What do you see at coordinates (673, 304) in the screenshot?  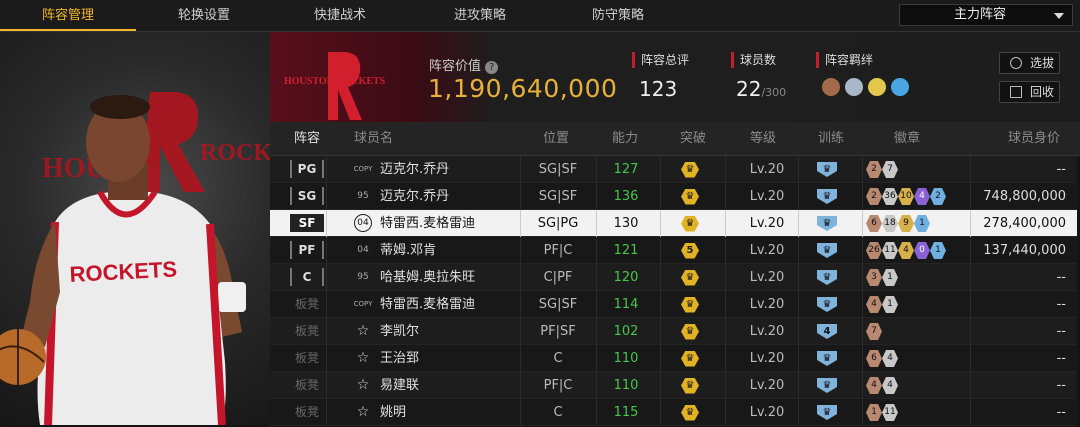 I see `table-row: 板凳 COPY 特雷西.麦格雷迪 SG|SF 114 ♛ Lv.20 ♛ 4 1 --` at bounding box center [673, 304].